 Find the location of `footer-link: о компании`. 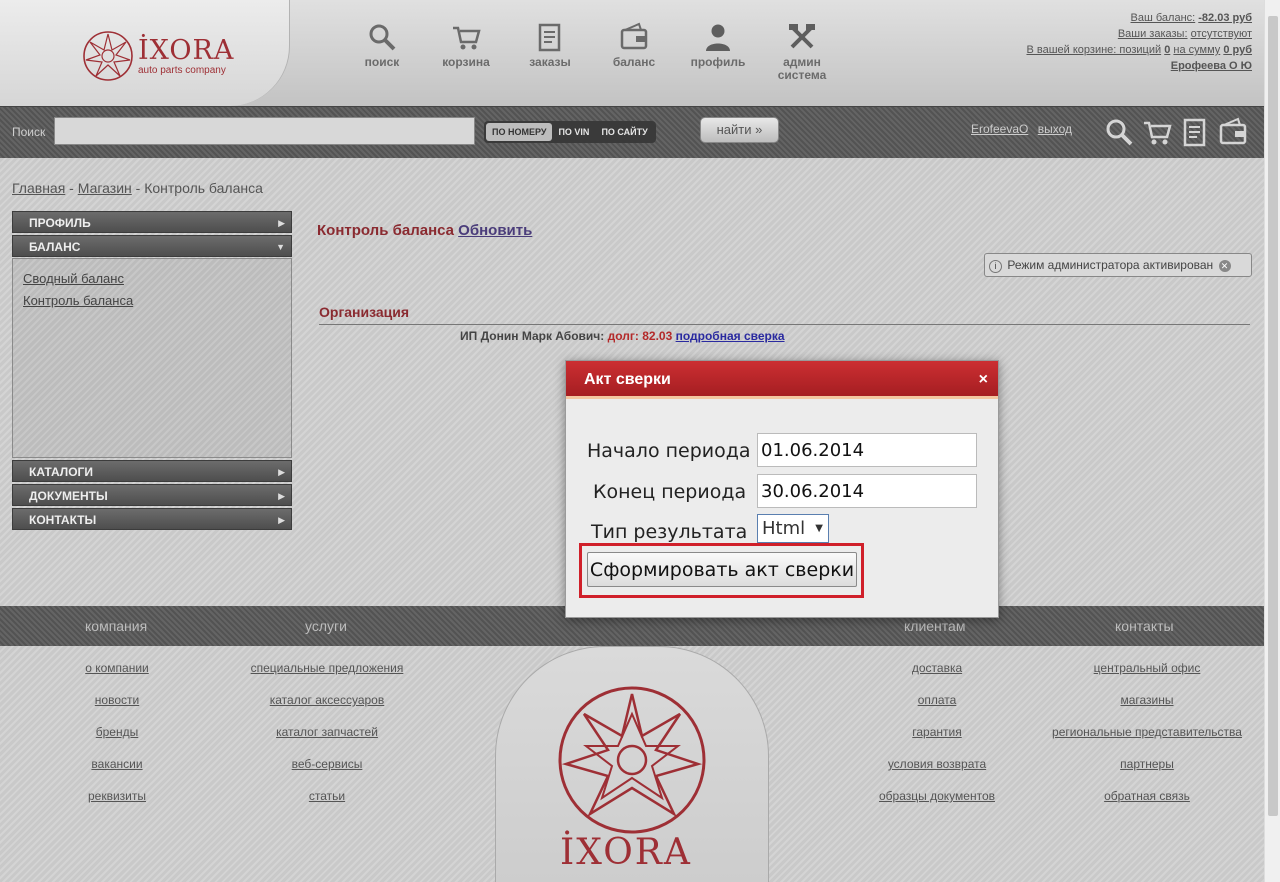

footer-link: о компании is located at coordinates (117, 668).